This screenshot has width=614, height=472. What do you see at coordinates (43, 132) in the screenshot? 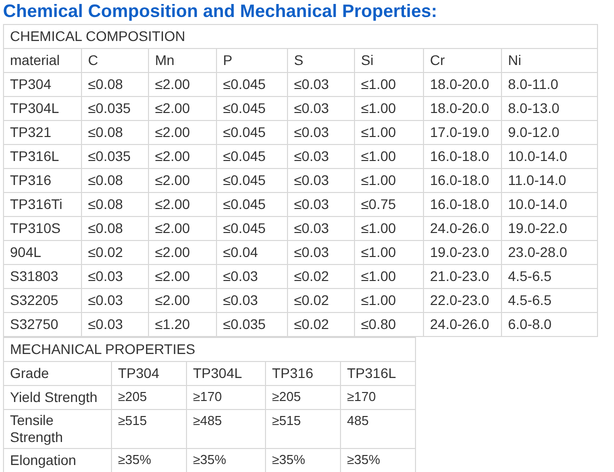
I see `row-label: TP321` at bounding box center [43, 132].